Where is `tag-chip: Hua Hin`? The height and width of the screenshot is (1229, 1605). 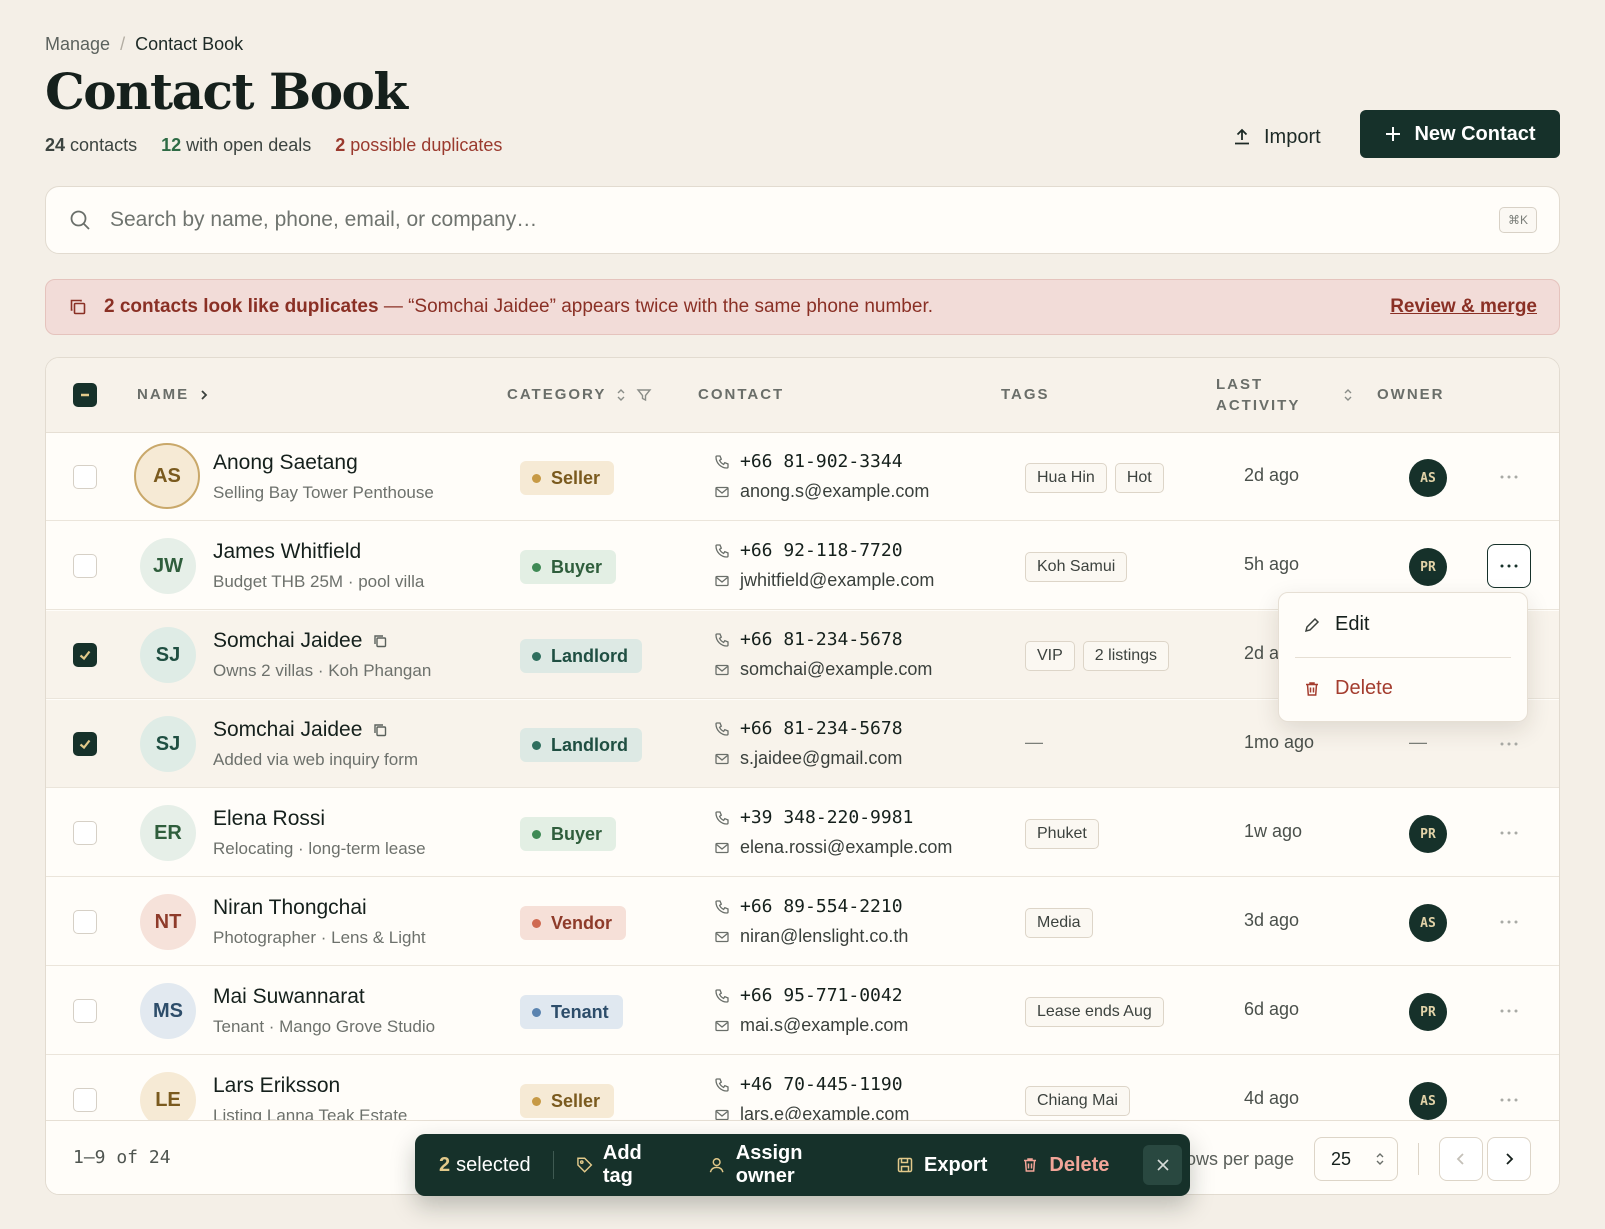
tag-chip: Hua Hin is located at coordinates (1066, 478).